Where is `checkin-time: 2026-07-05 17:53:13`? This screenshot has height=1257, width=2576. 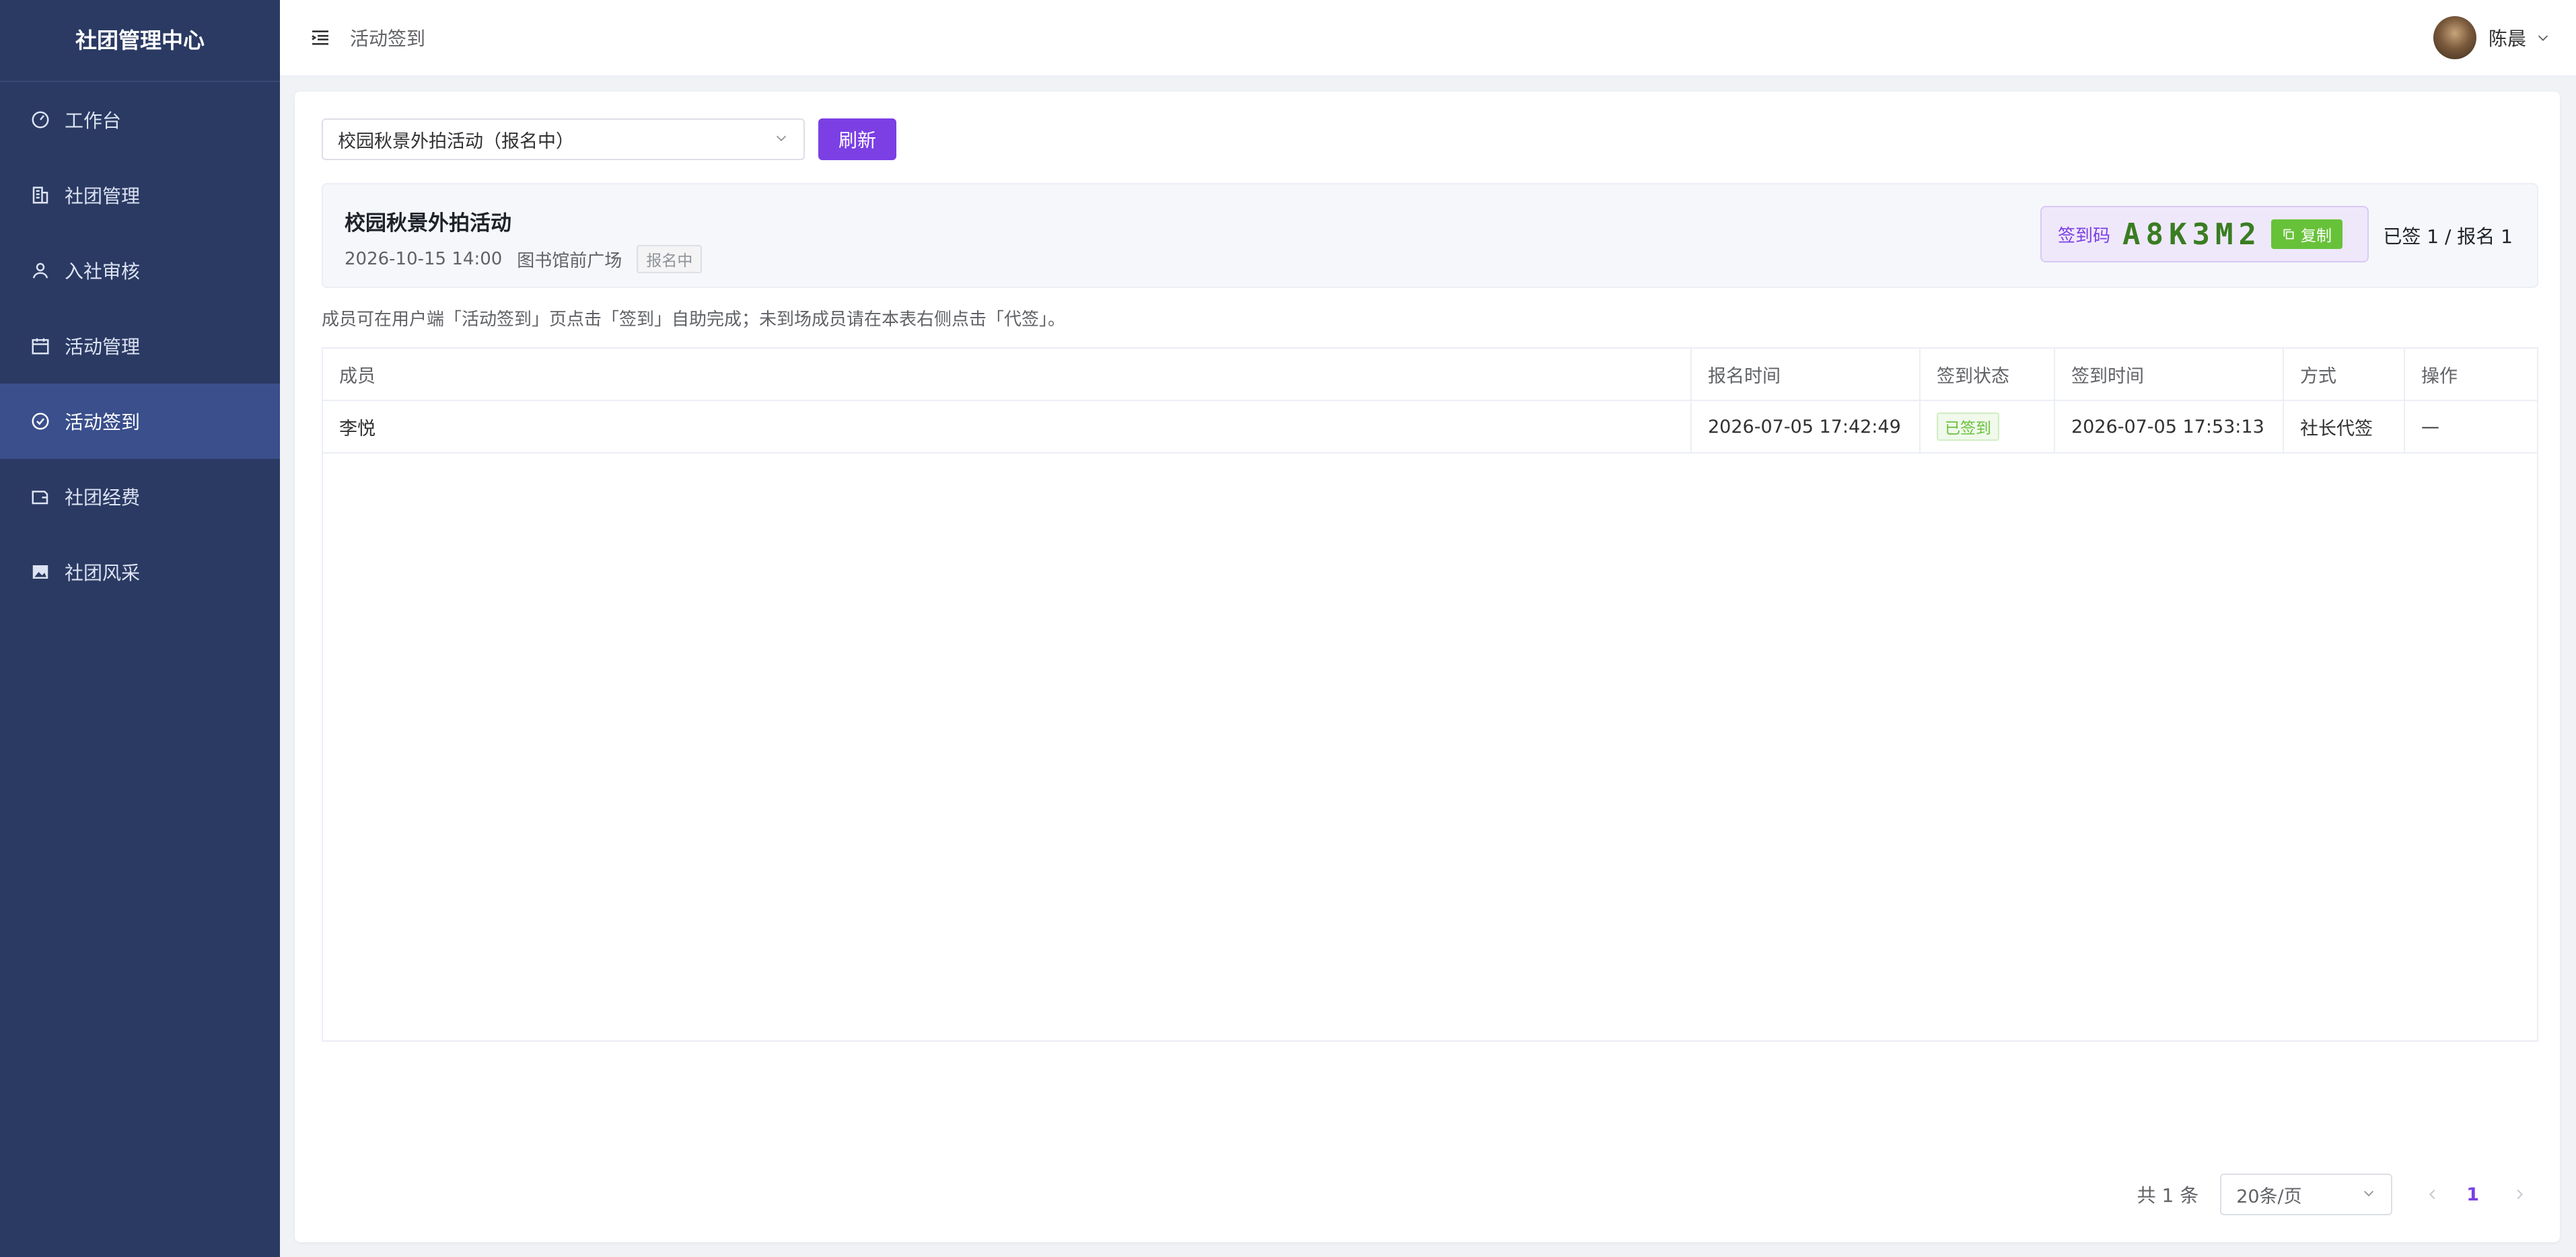
checkin-time: 2026-07-05 17:53:13 is located at coordinates (2169, 426).